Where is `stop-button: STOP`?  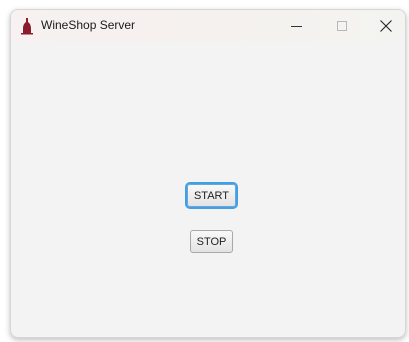
stop-button: STOP is located at coordinates (211, 241).